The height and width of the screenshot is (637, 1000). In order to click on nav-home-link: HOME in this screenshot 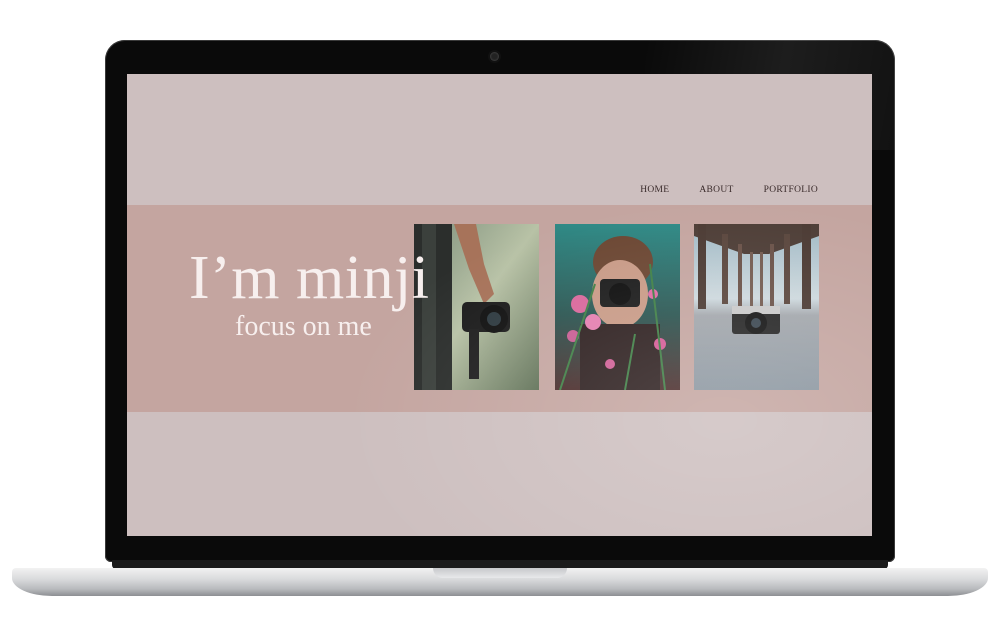, I will do `click(654, 190)`.